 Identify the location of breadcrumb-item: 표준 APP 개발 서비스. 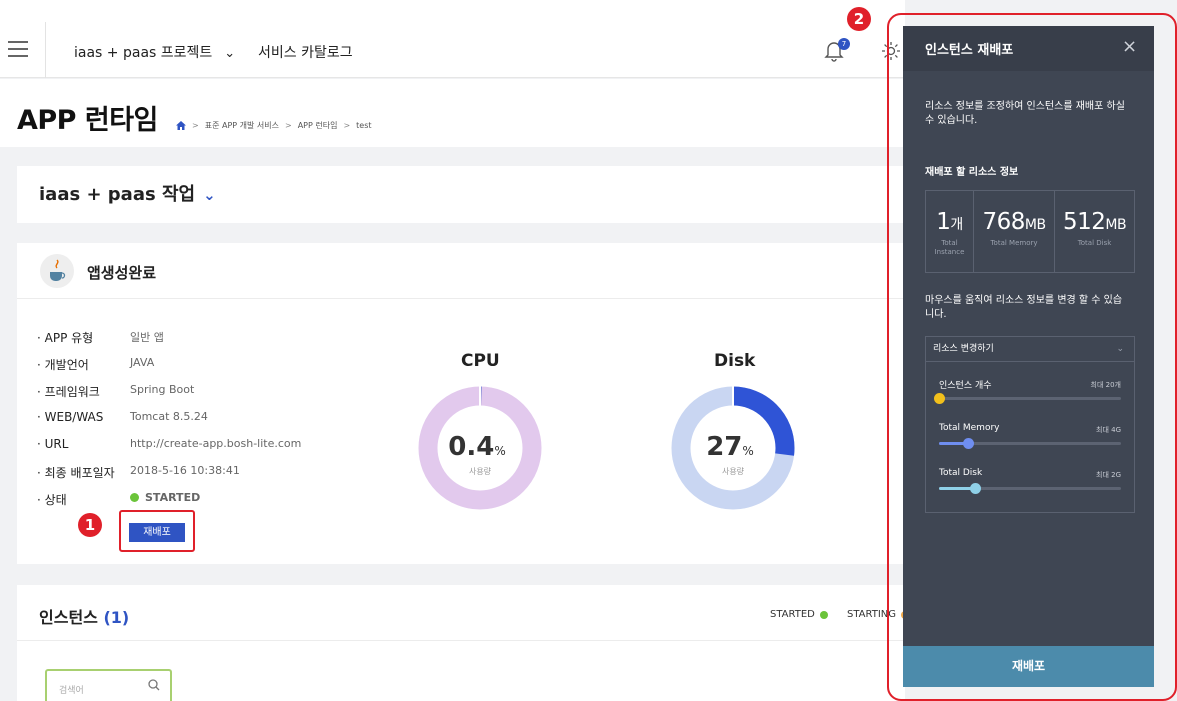
(242, 125).